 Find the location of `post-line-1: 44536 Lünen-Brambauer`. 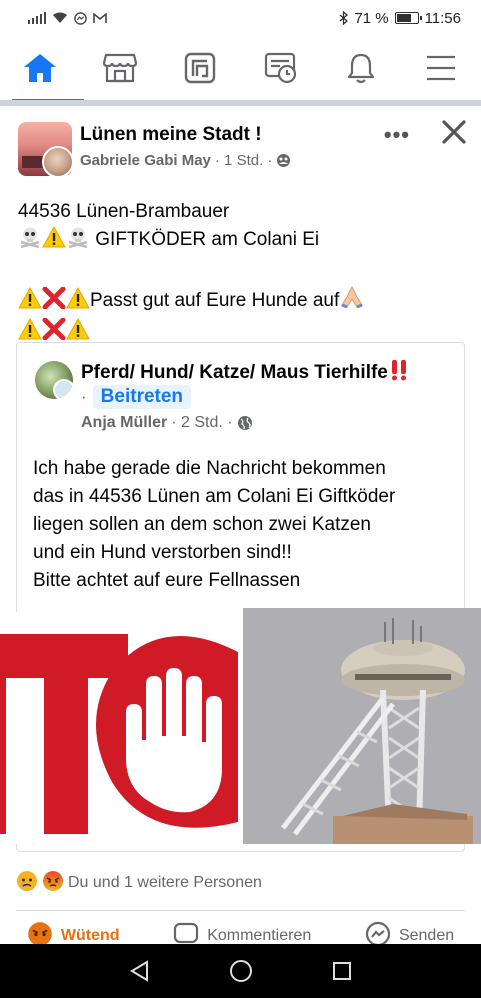

post-line-1: 44536 Lünen-Brambauer is located at coordinates (124, 211).